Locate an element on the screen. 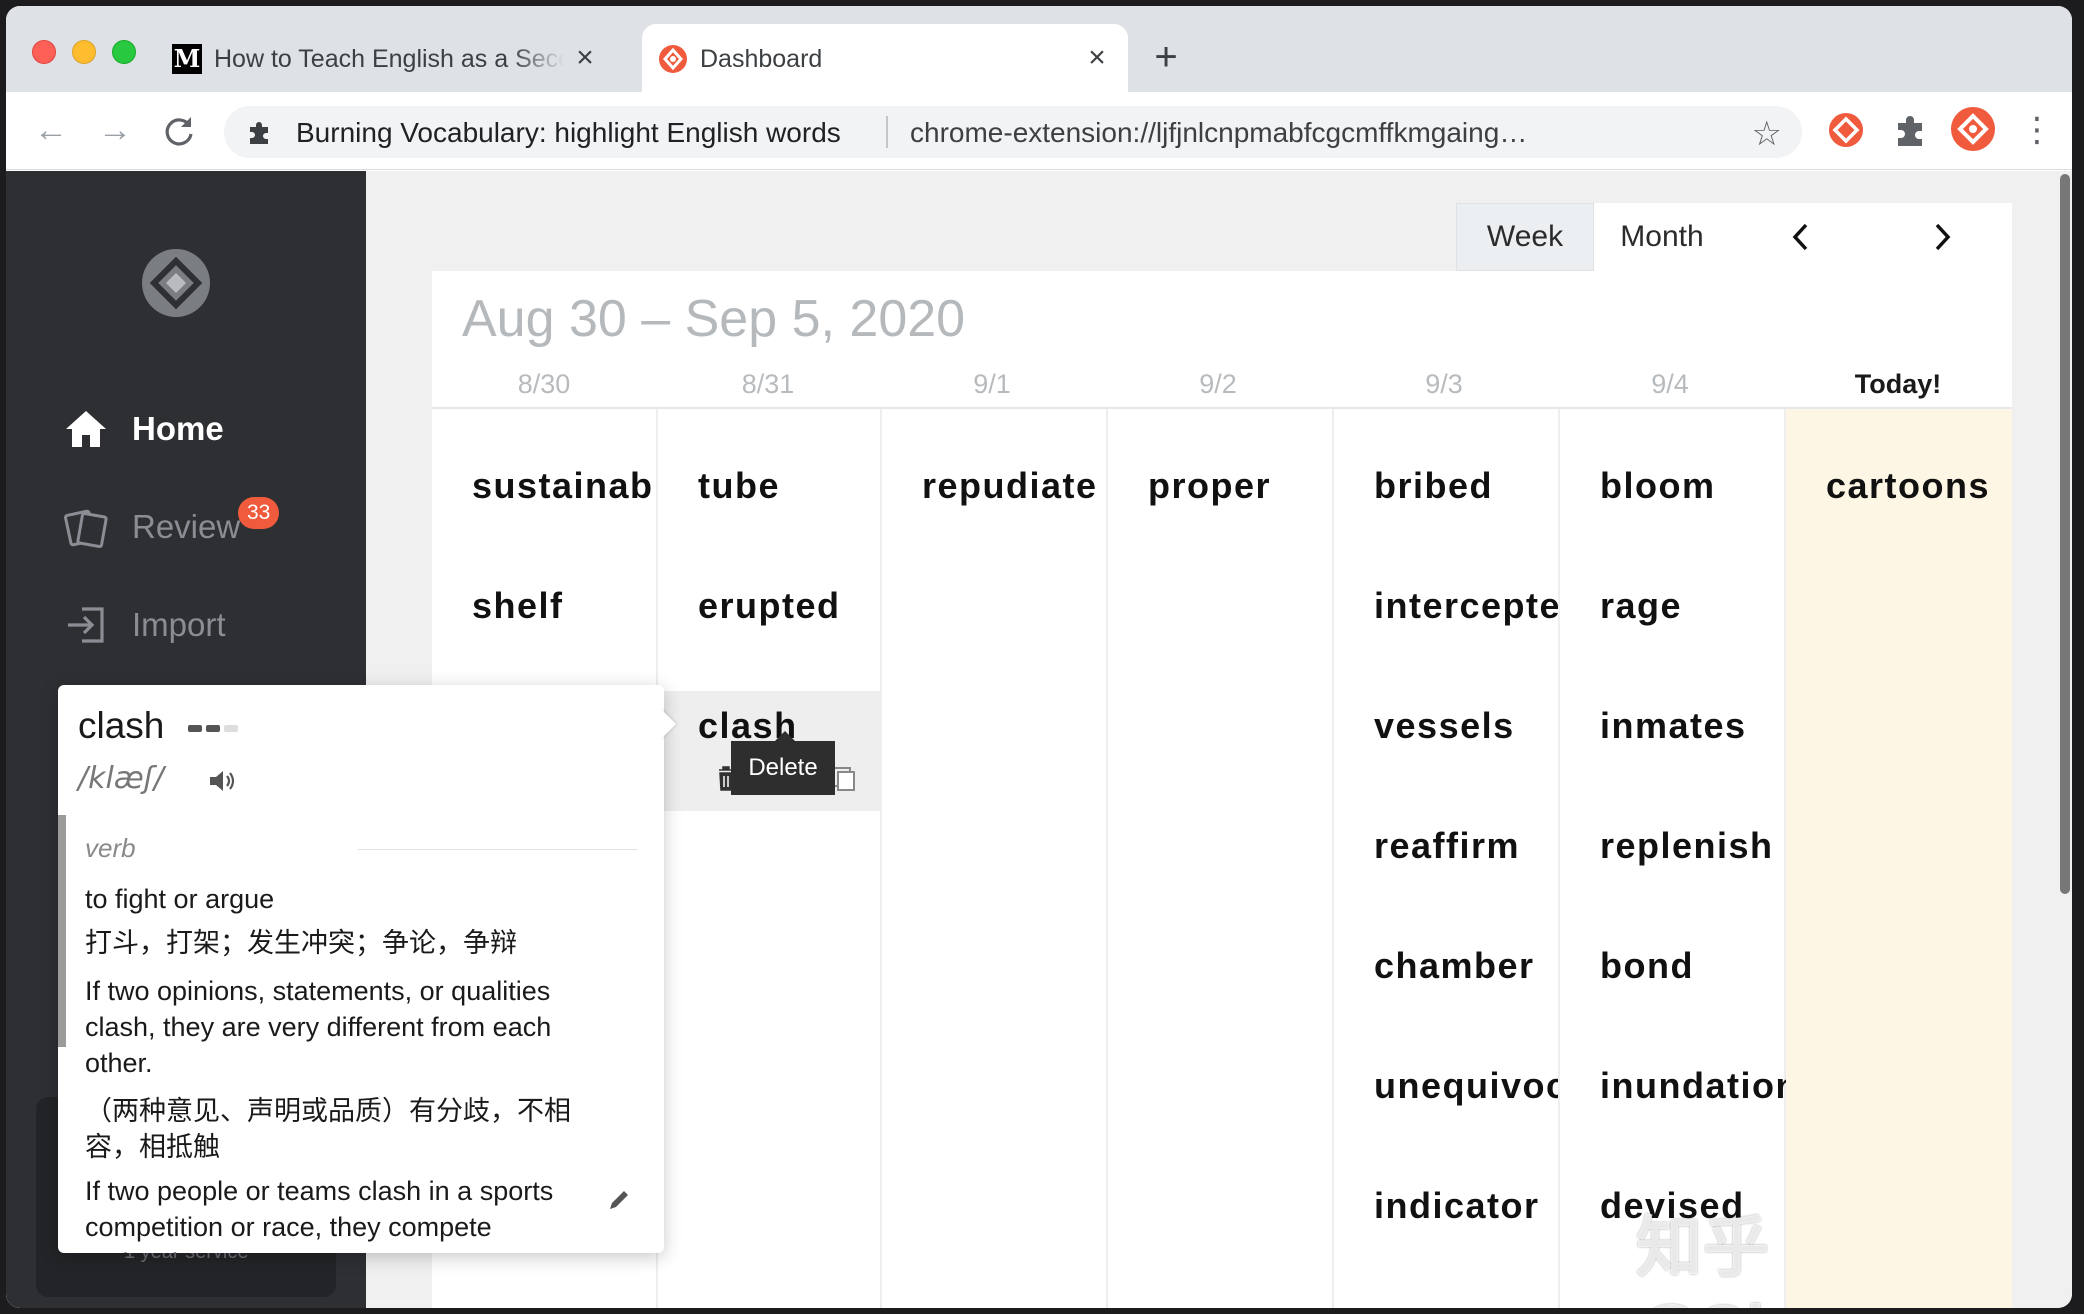 This screenshot has width=2084, height=1314. minimize-window-button is located at coordinates (84, 52).